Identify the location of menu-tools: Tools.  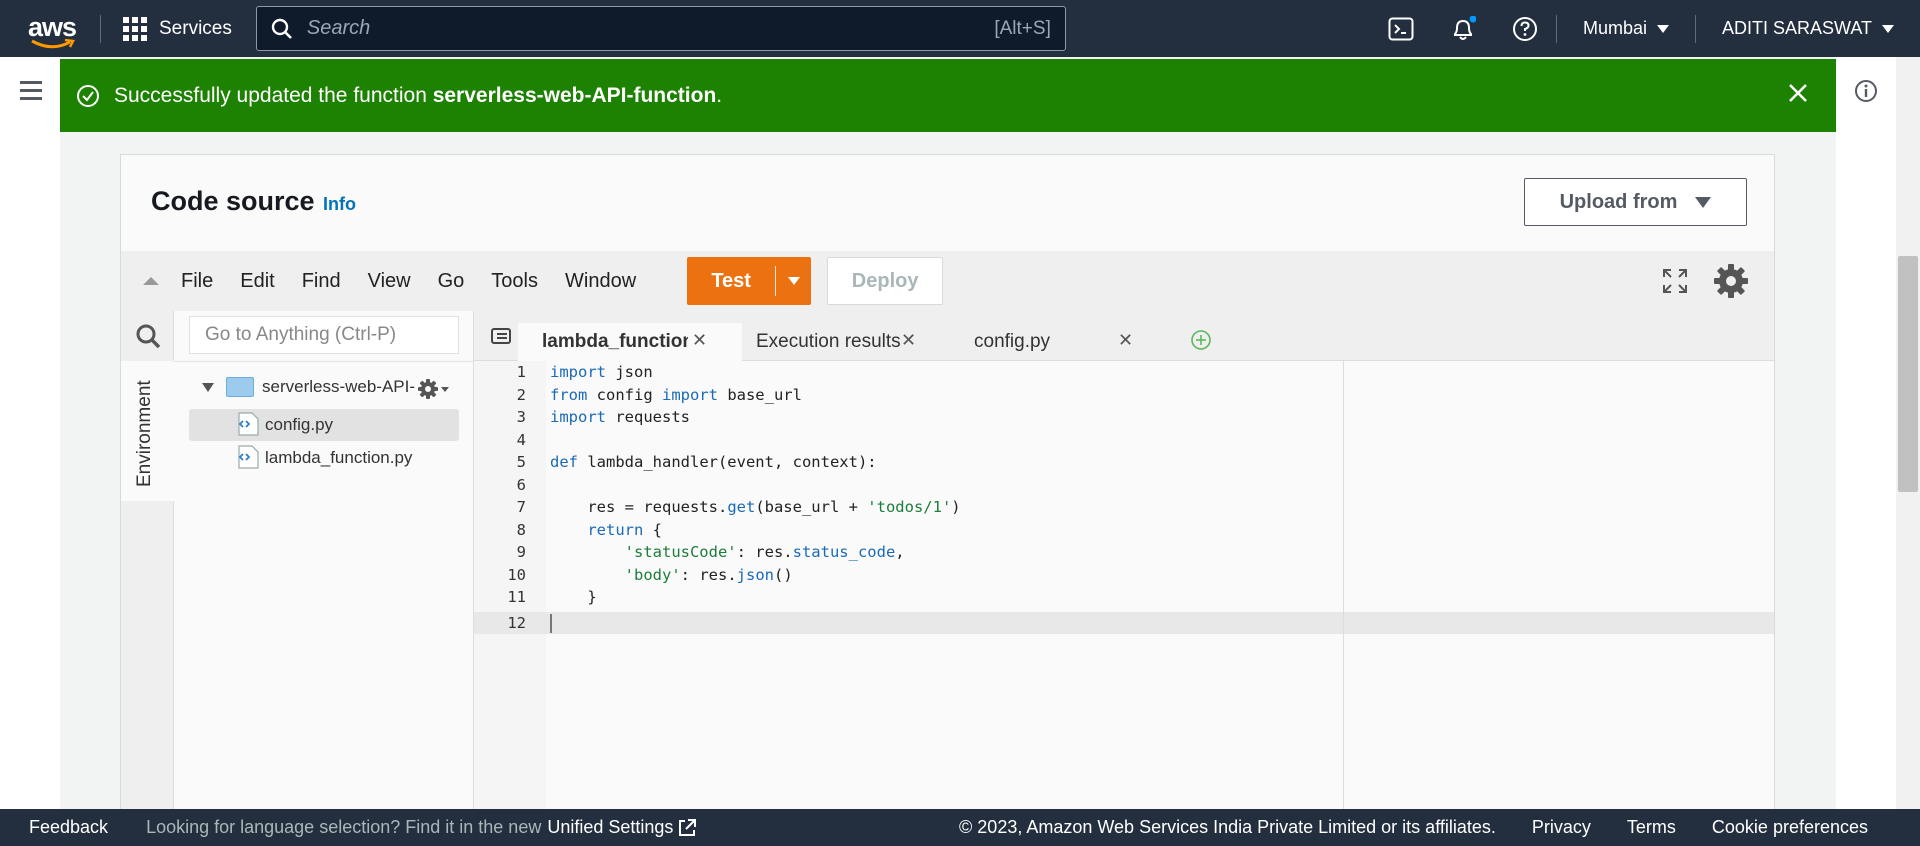
(514, 281).